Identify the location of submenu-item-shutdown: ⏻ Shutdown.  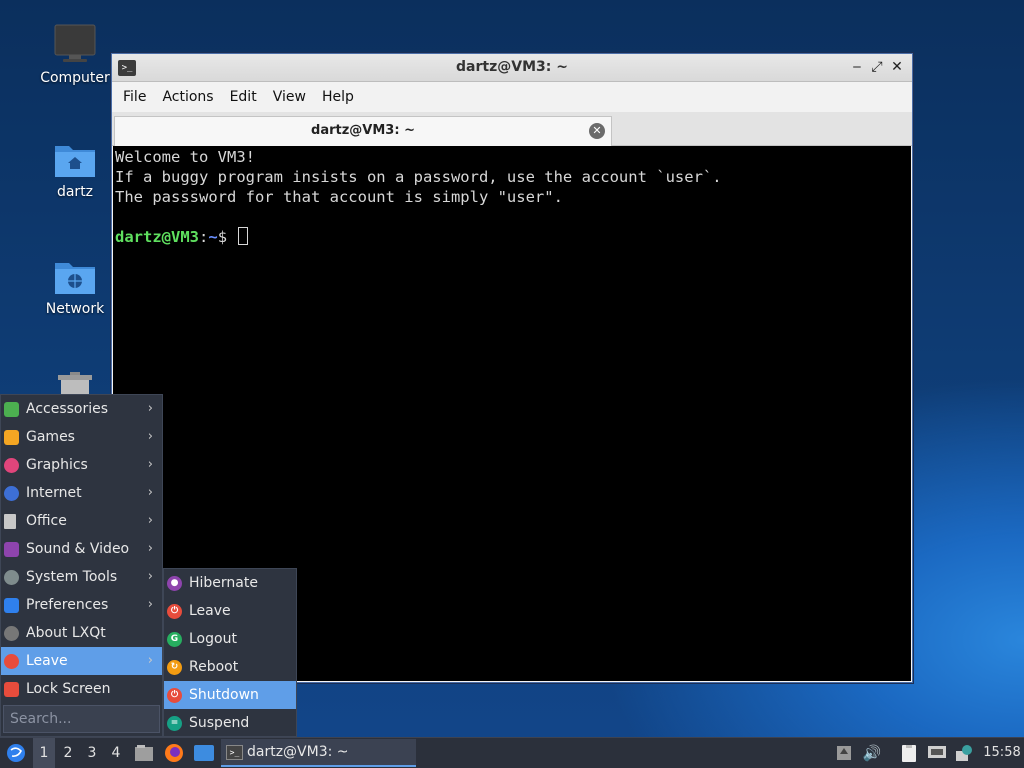
(230, 695).